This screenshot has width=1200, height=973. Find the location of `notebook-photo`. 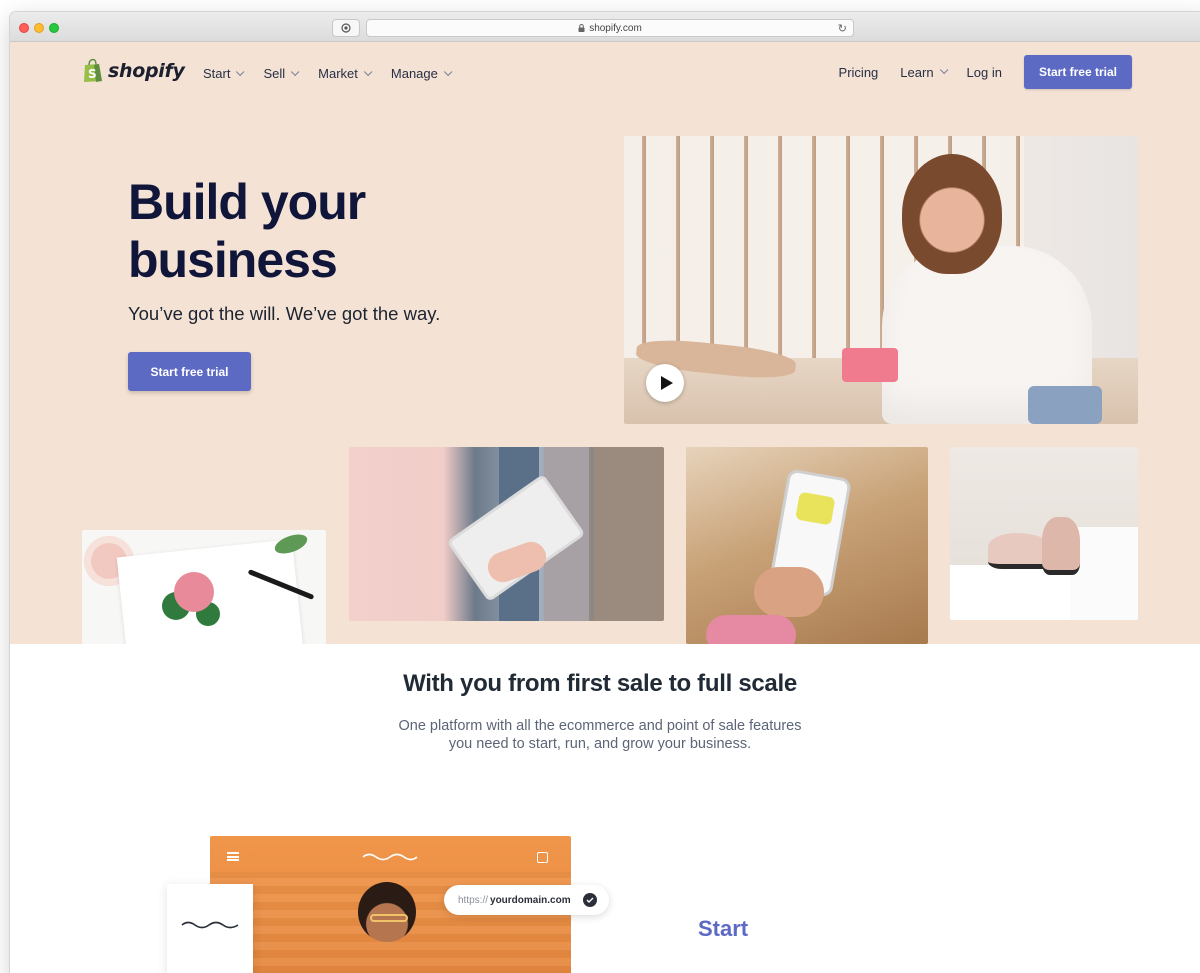

notebook-photo is located at coordinates (204, 587).